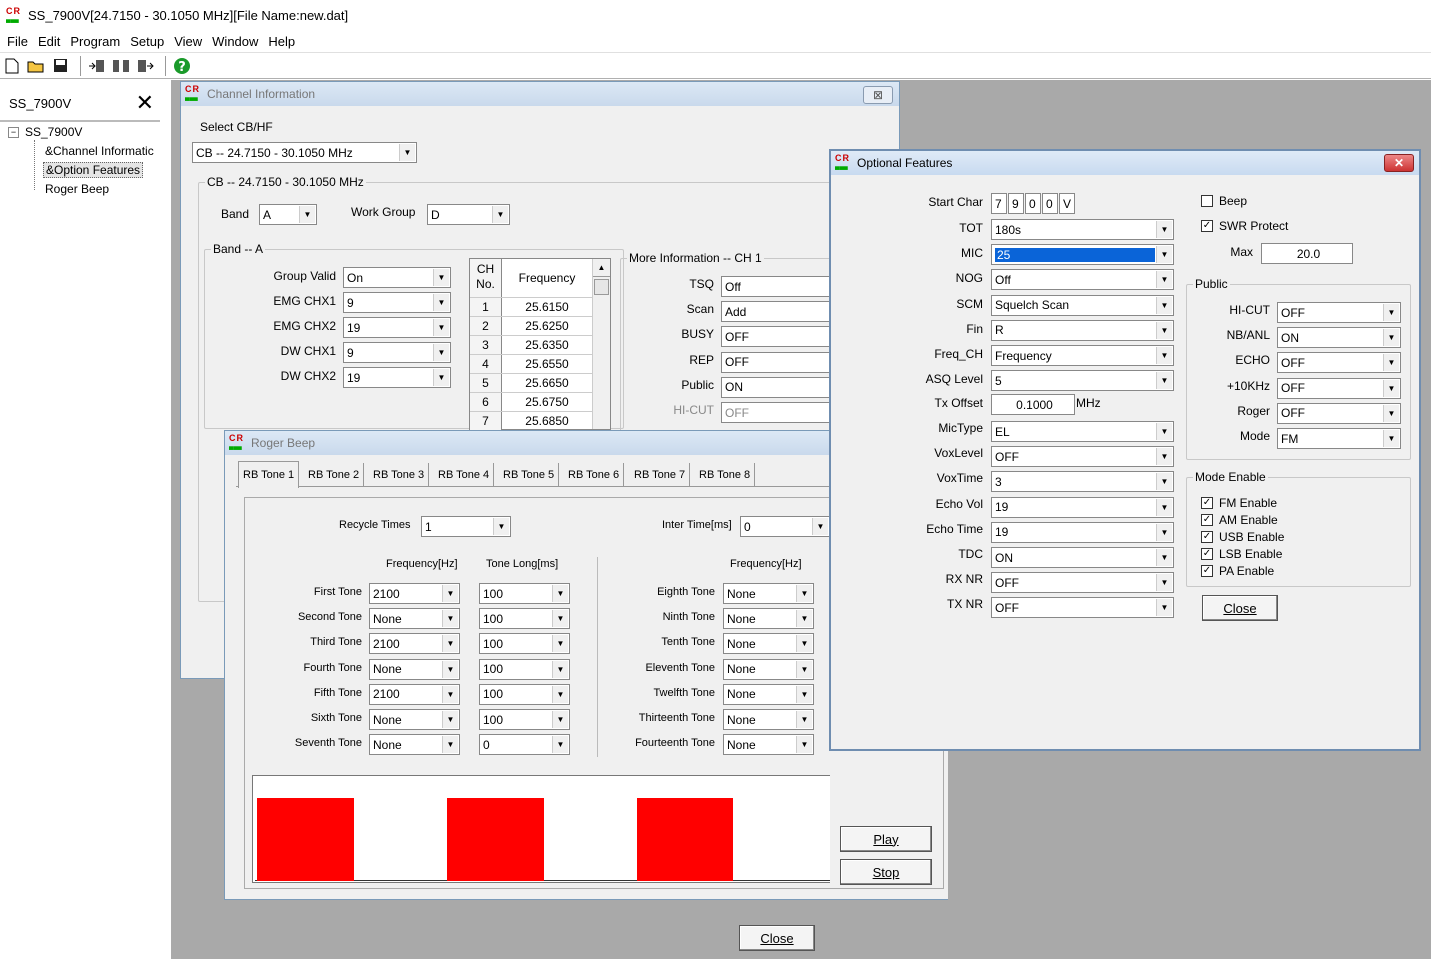  I want to click on more-busy-field: OFF, so click(775, 337).